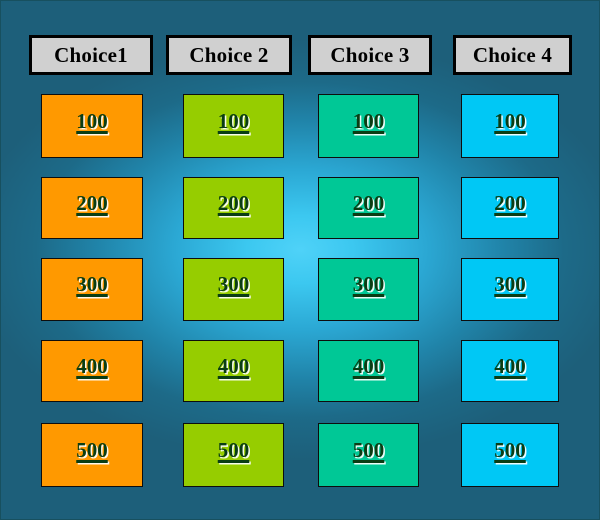 This screenshot has height=520, width=600. What do you see at coordinates (510, 289) in the screenshot?
I see `tile-choice4-300: 300` at bounding box center [510, 289].